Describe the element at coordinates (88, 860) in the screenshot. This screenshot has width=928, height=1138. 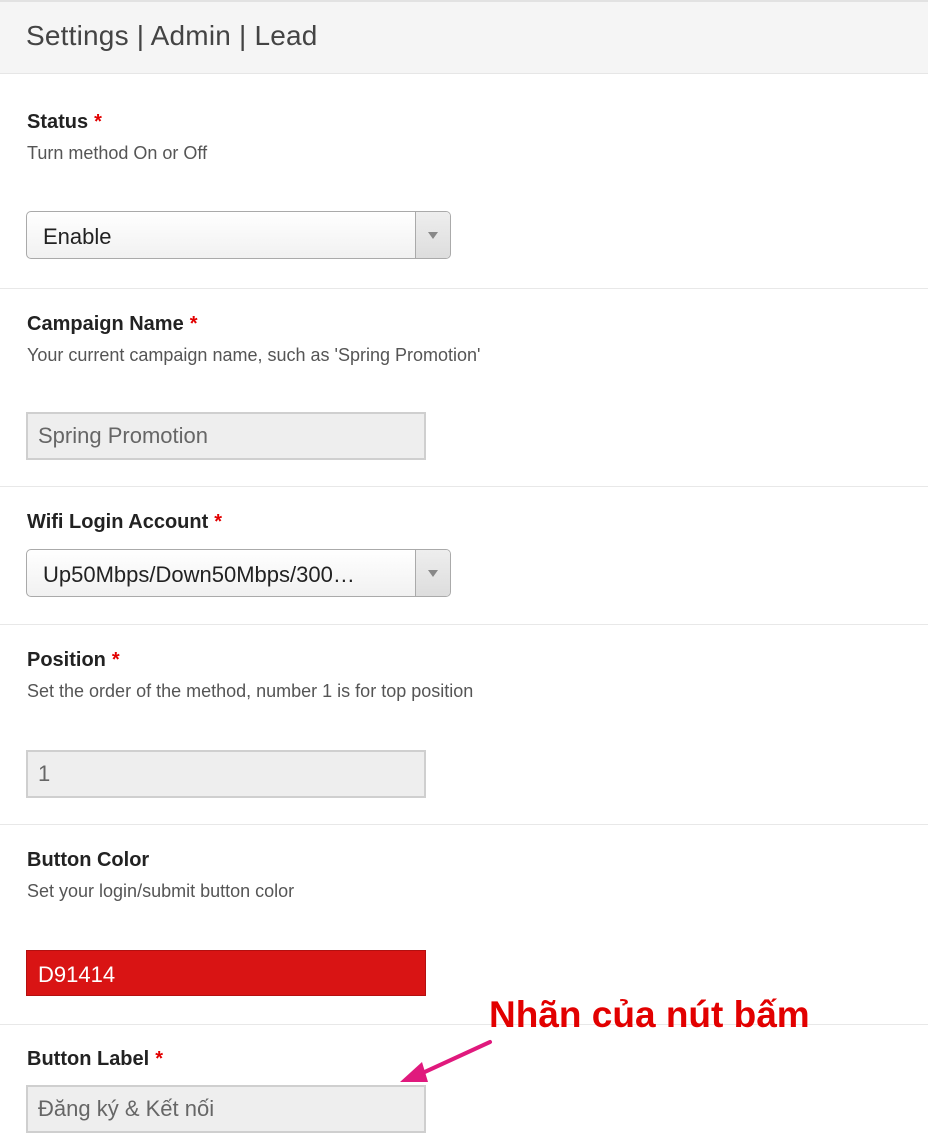
I see `button-color-label: Button Color` at that location.